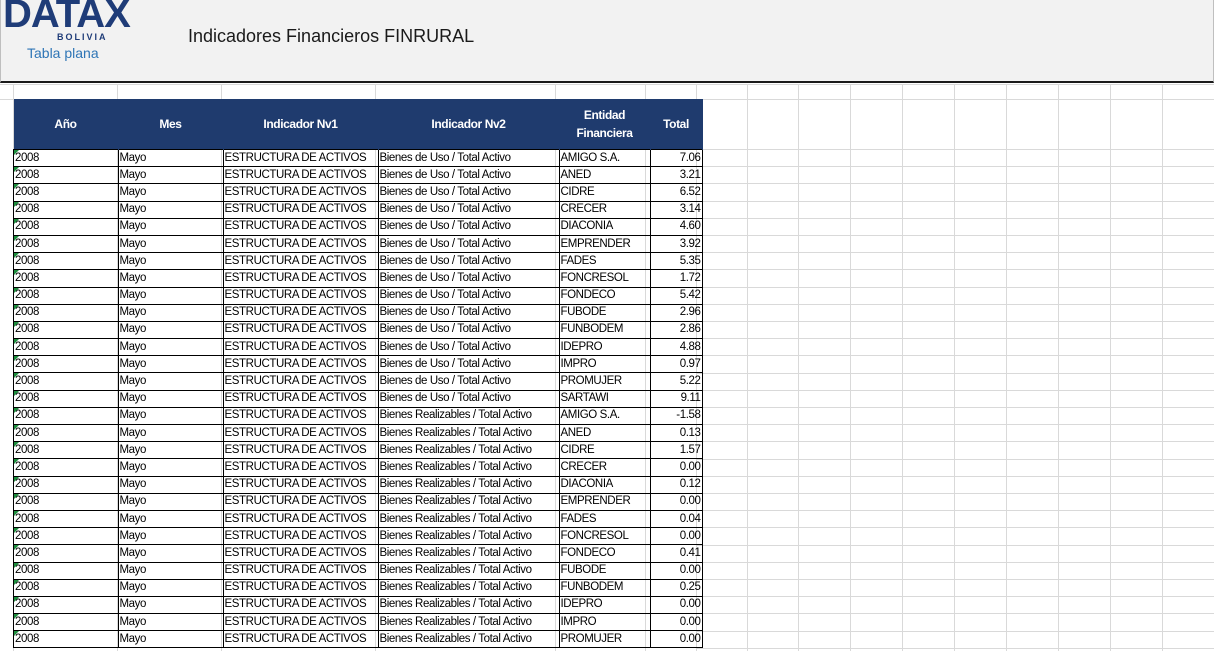 The image size is (1214, 651). What do you see at coordinates (604, 244) in the screenshot?
I see `cell-entidad: EMPRENDER` at bounding box center [604, 244].